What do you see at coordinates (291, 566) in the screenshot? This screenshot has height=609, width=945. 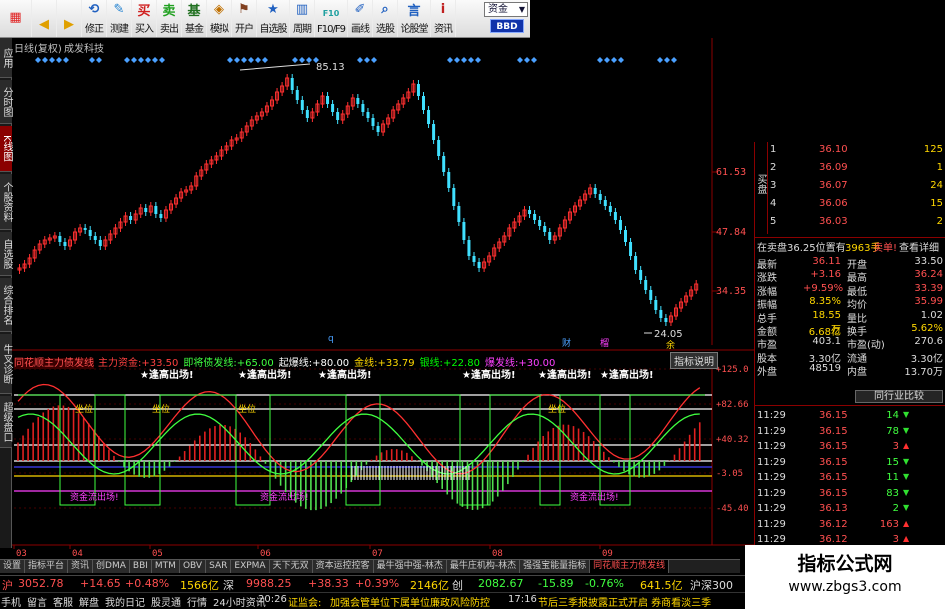 I see `indicator-tab-10: 天下无双` at bounding box center [291, 566].